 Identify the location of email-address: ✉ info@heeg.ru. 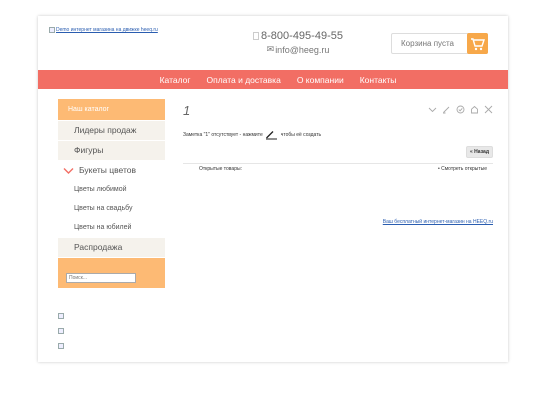
(298, 49).